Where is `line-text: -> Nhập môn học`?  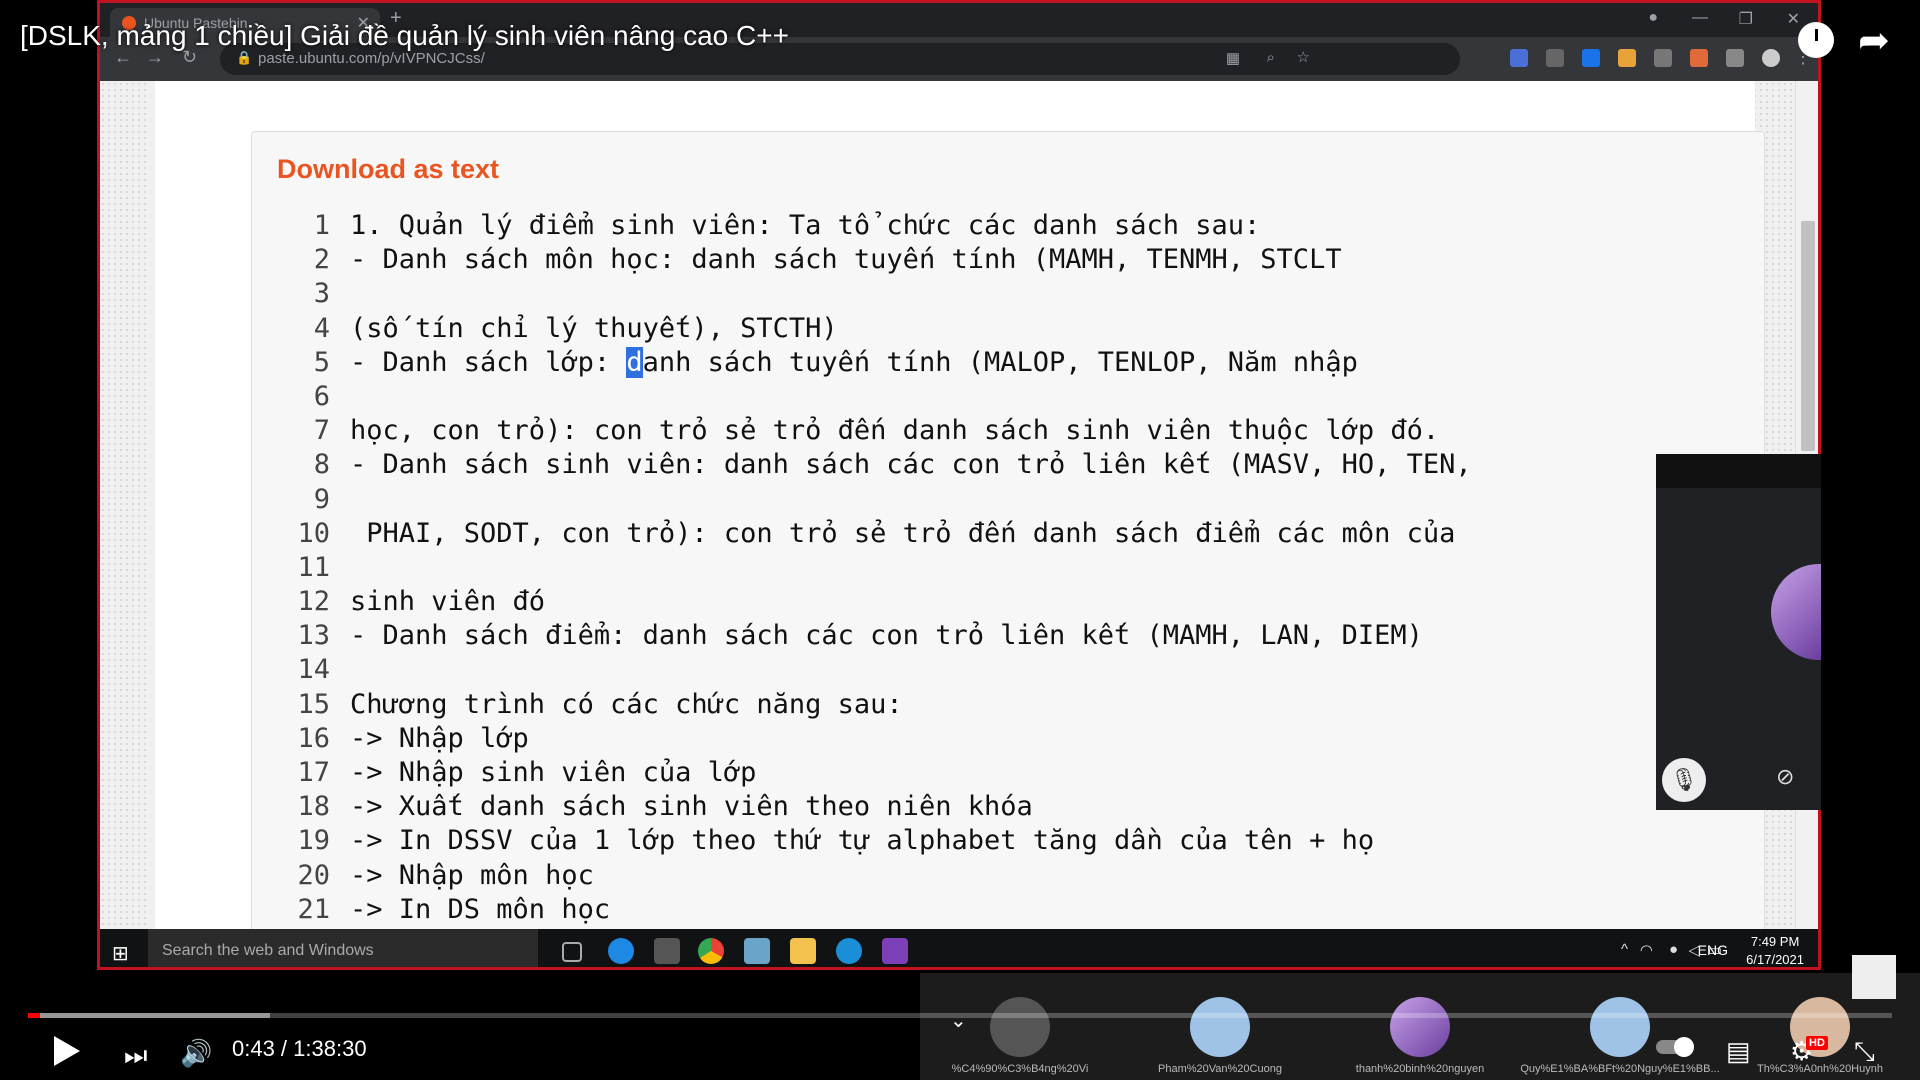
line-text: -> Nhập môn học is located at coordinates (472, 875).